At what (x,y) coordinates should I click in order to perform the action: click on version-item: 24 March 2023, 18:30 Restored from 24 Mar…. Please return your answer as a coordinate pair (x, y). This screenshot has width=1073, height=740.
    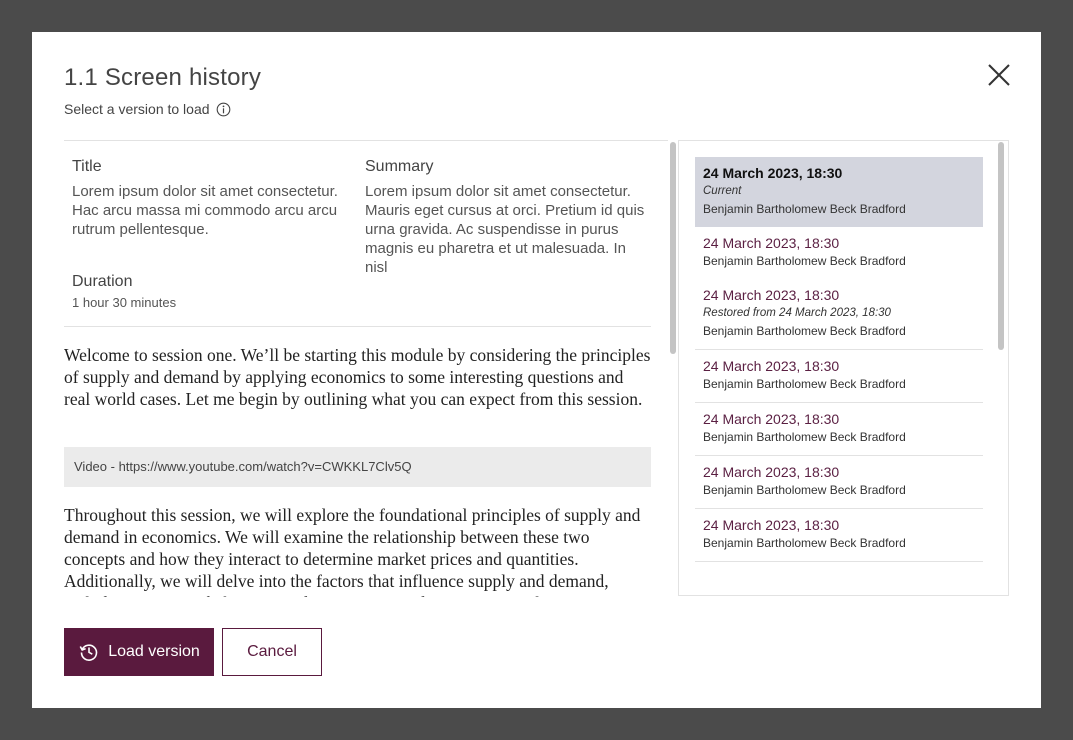
    Looking at the image, I should click on (839, 314).